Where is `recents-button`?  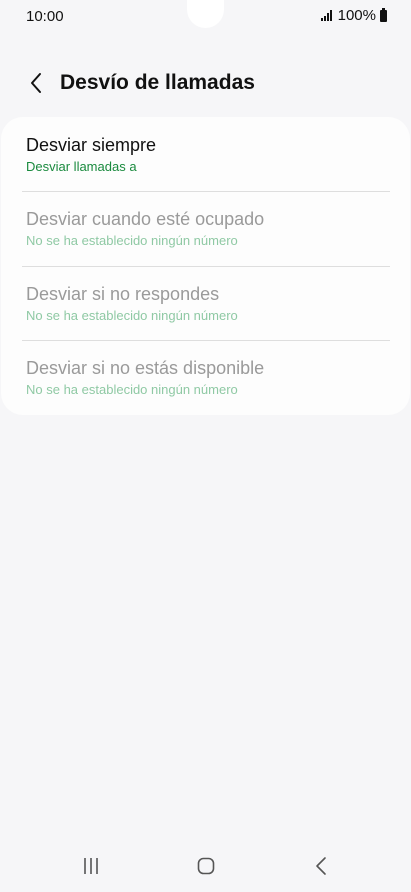 recents-button is located at coordinates (91, 866).